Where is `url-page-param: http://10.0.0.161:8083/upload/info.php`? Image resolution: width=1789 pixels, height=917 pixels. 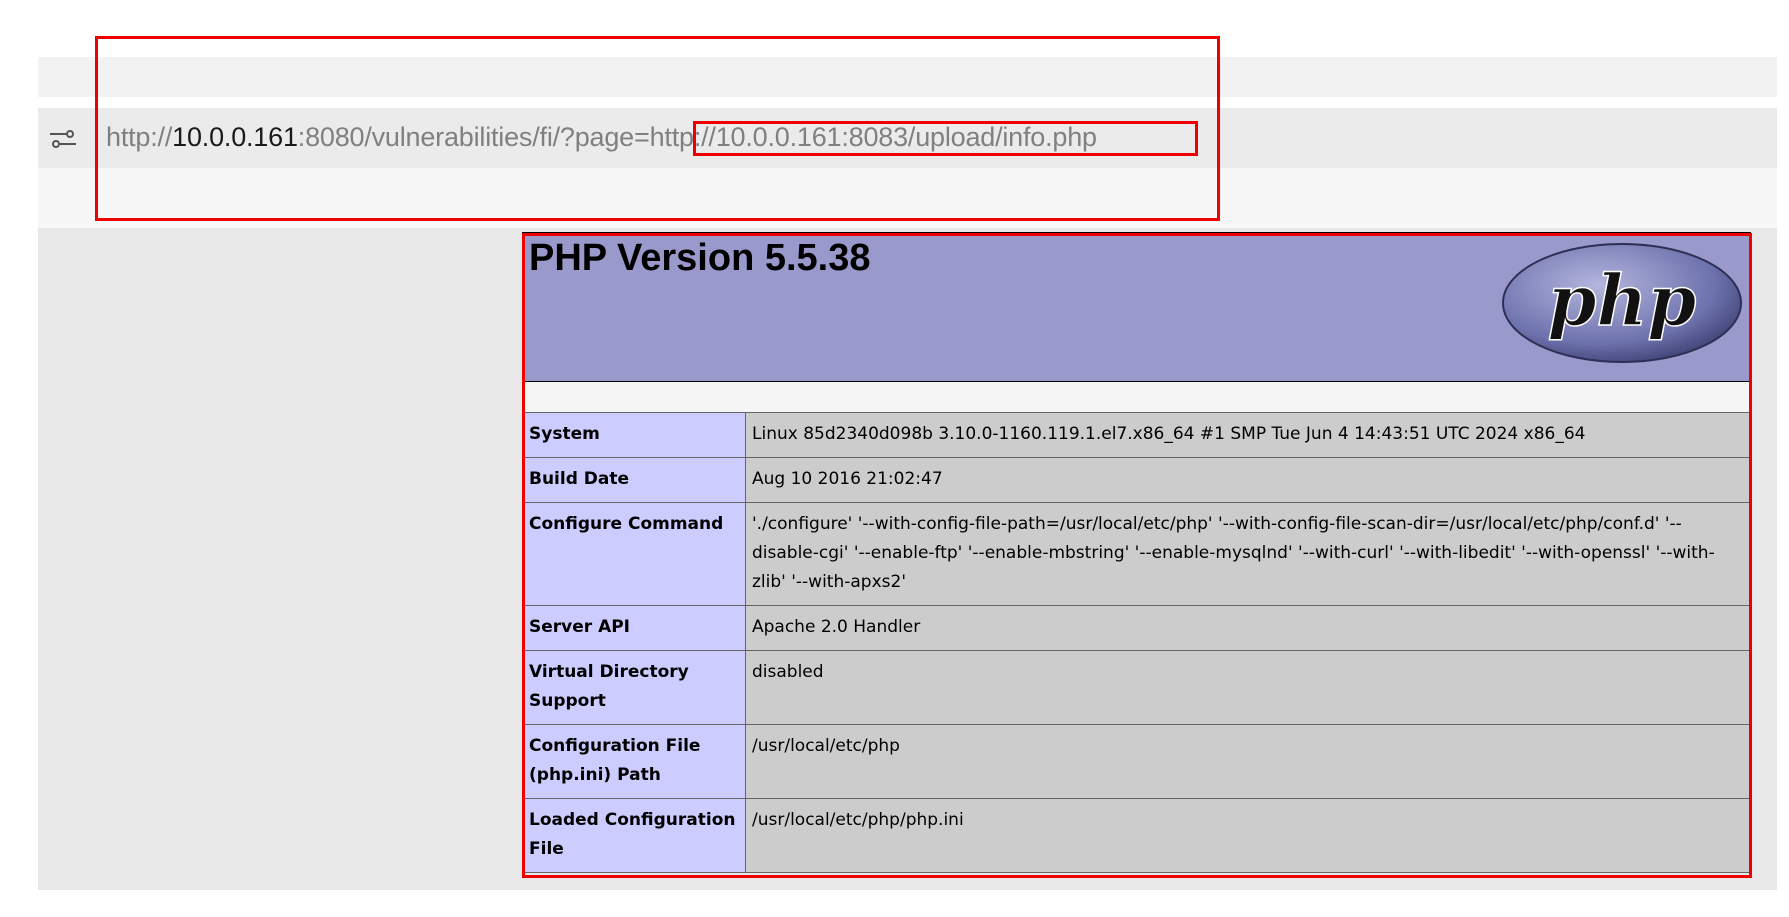 url-page-param: http://10.0.0.161:8083/upload/info.php is located at coordinates (873, 137).